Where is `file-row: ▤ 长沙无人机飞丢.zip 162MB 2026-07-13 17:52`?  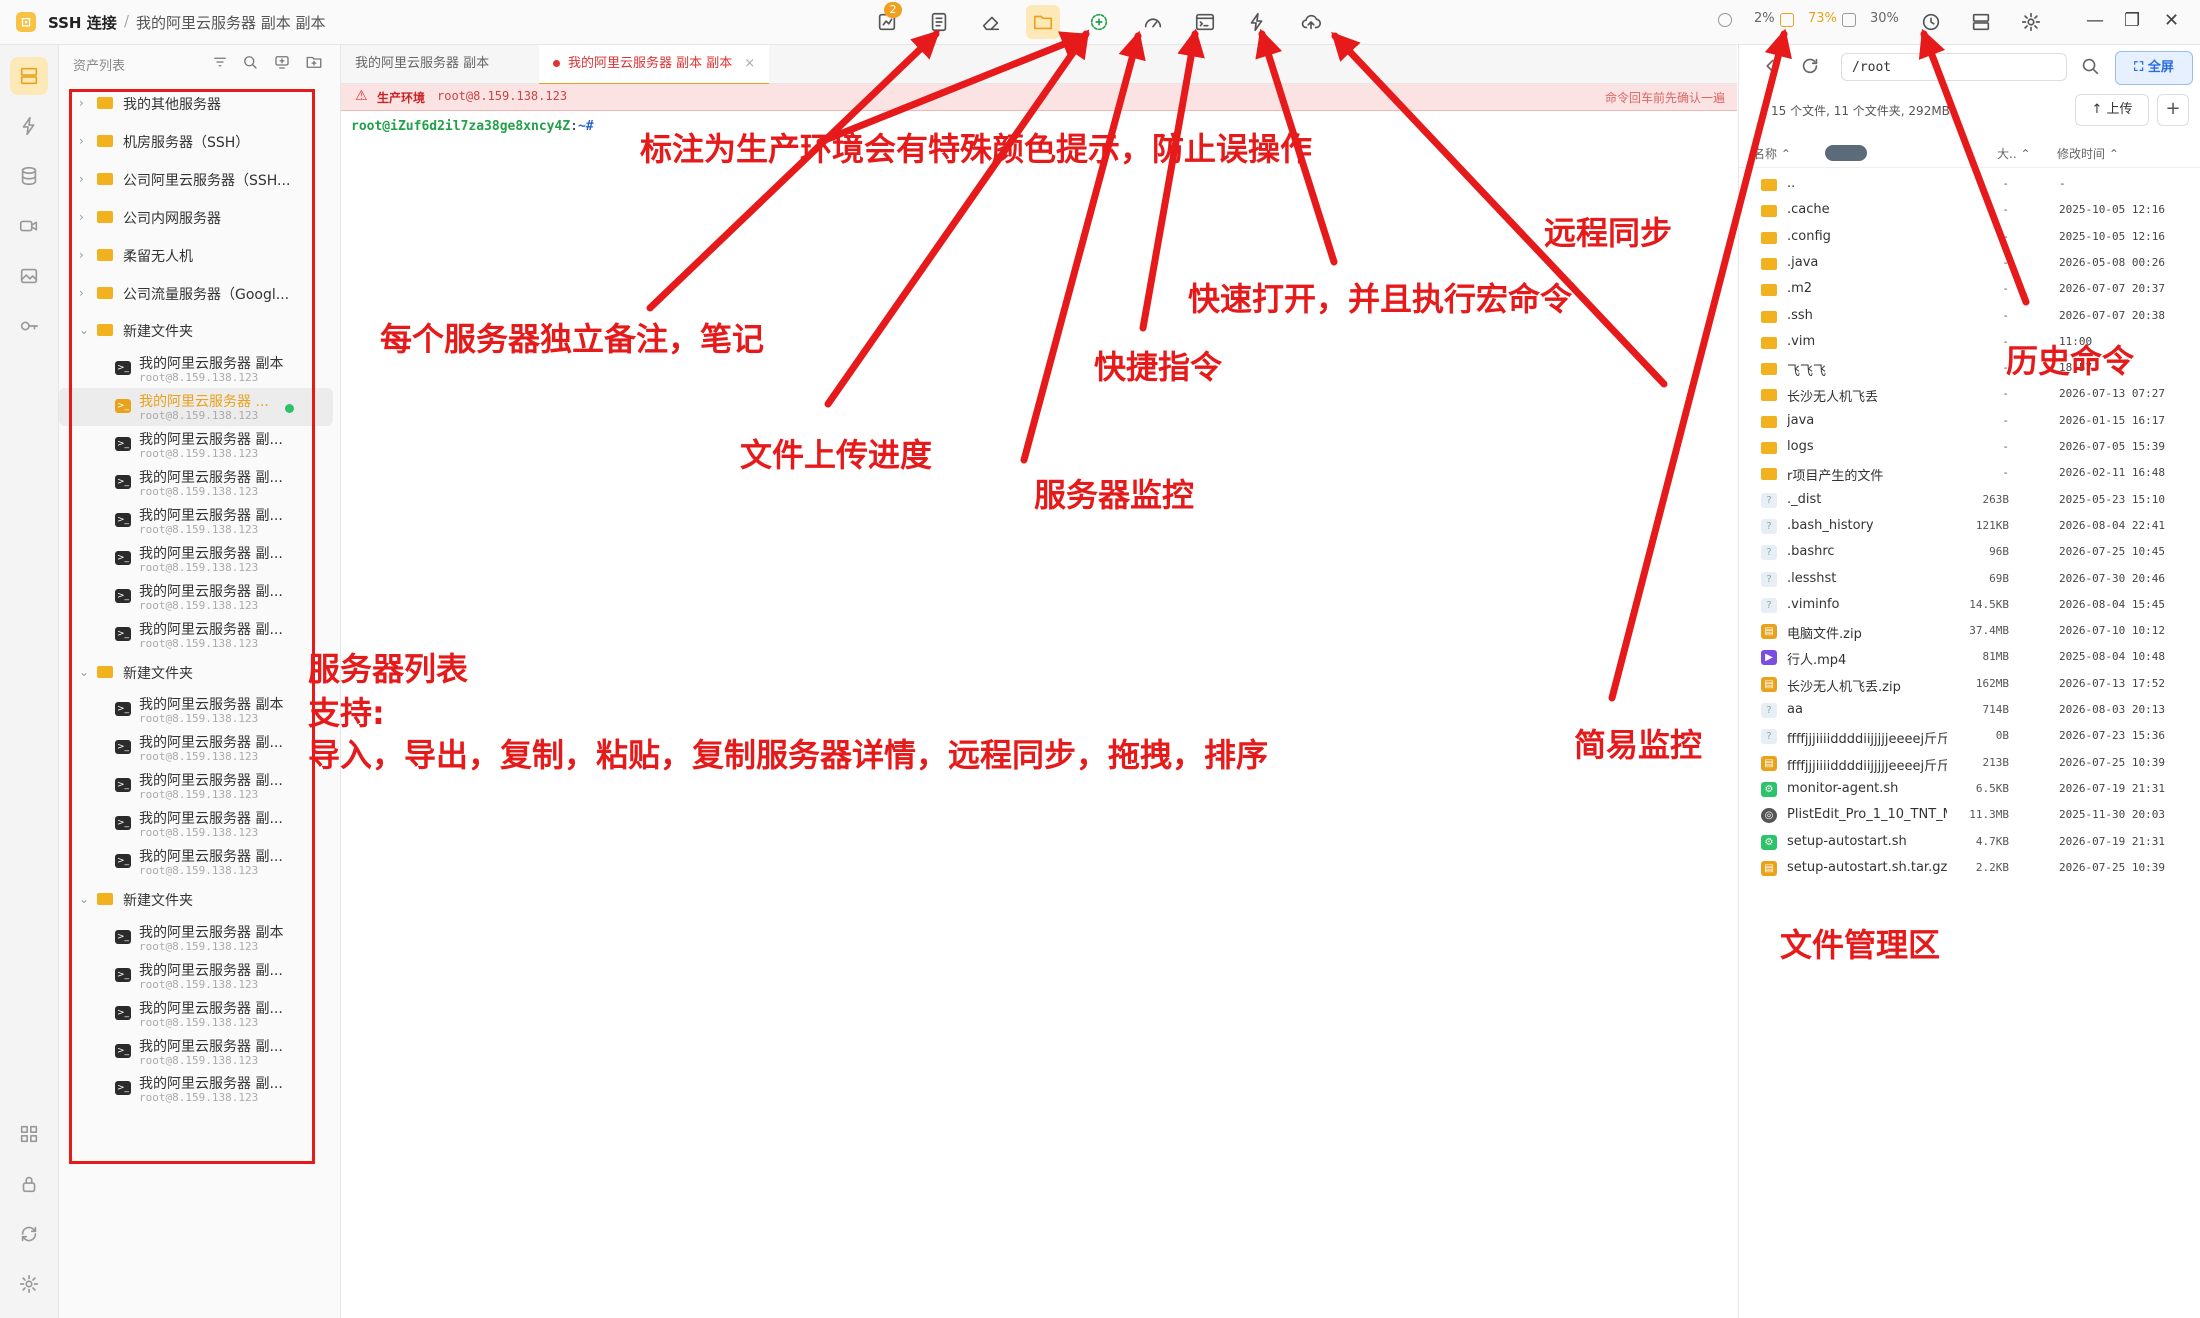
file-row: ▤ 长沙无人机飞丢.zip 162MB 2026-07-13 17:52 is located at coordinates (1969, 685).